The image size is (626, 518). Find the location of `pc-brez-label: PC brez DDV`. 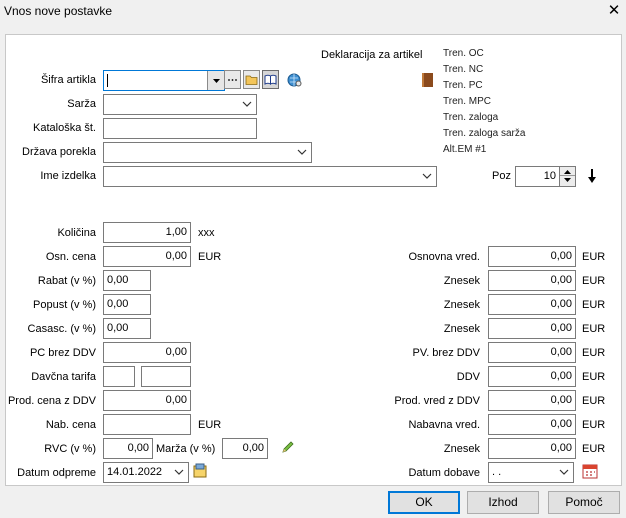

pc-brez-label: PC brez DDV is located at coordinates (62, 353).